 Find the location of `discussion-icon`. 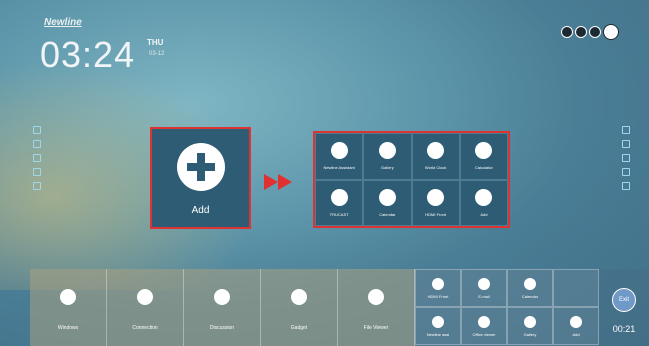

discussion-icon is located at coordinates (222, 297).